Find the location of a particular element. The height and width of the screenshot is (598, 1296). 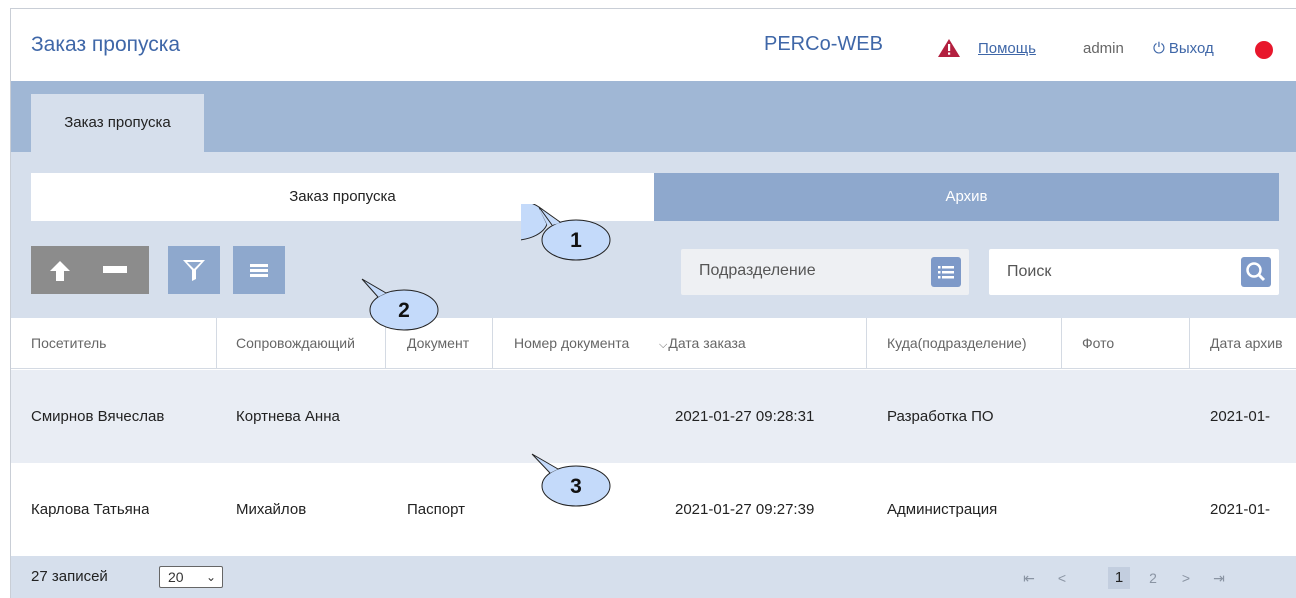

last-page-icon: ⇥ is located at coordinates (1219, 578).